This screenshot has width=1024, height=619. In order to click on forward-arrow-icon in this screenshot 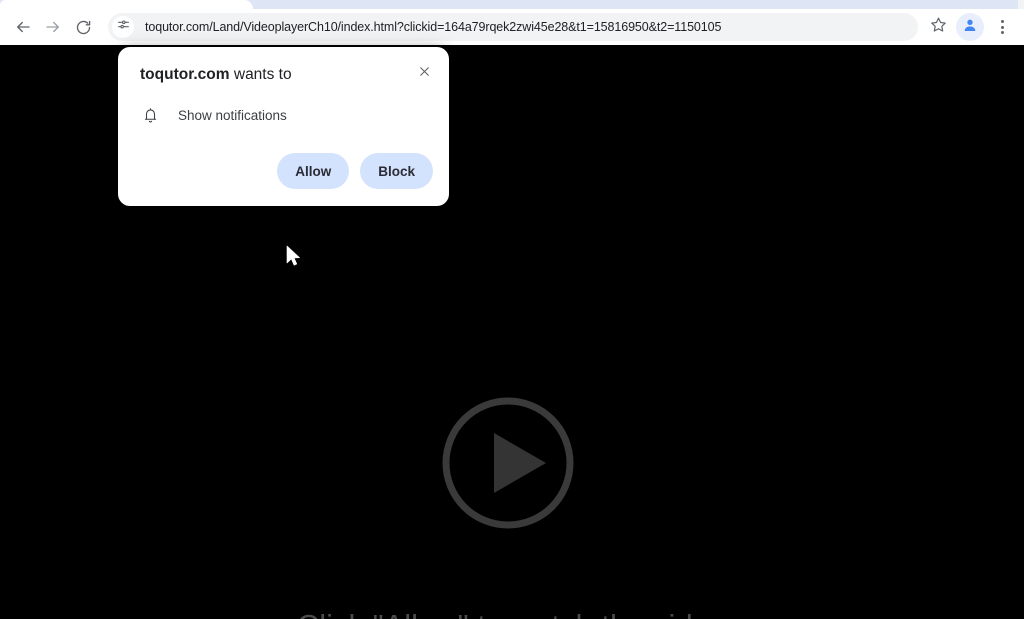, I will do `click(53, 27)`.